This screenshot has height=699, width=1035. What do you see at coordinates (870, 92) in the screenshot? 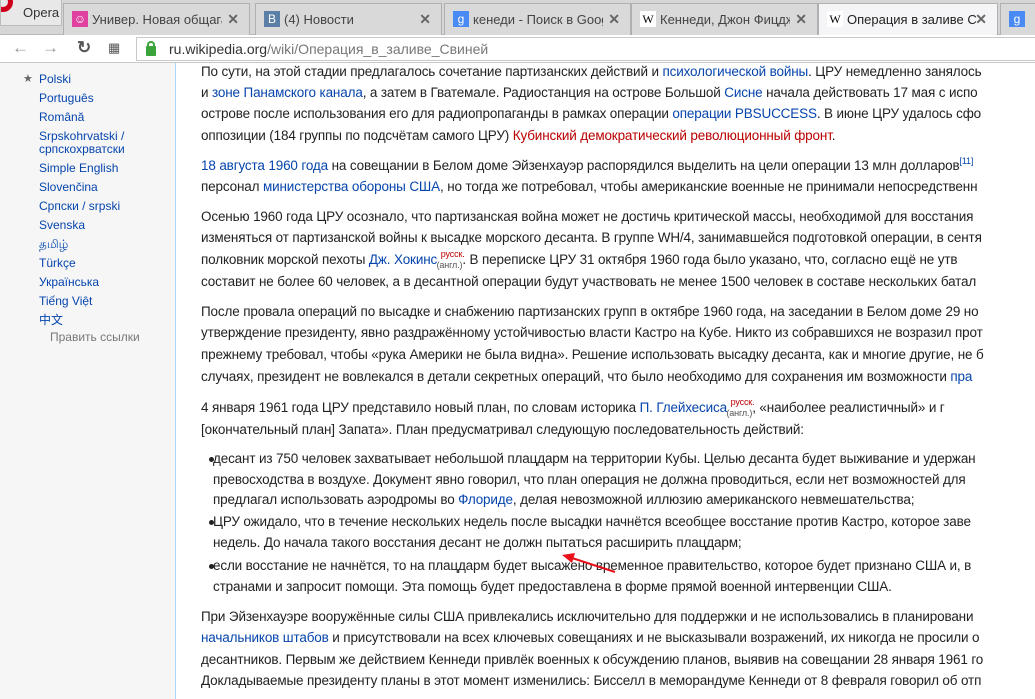
I see `text-segment: начала действовать 17 мая с испо` at bounding box center [870, 92].